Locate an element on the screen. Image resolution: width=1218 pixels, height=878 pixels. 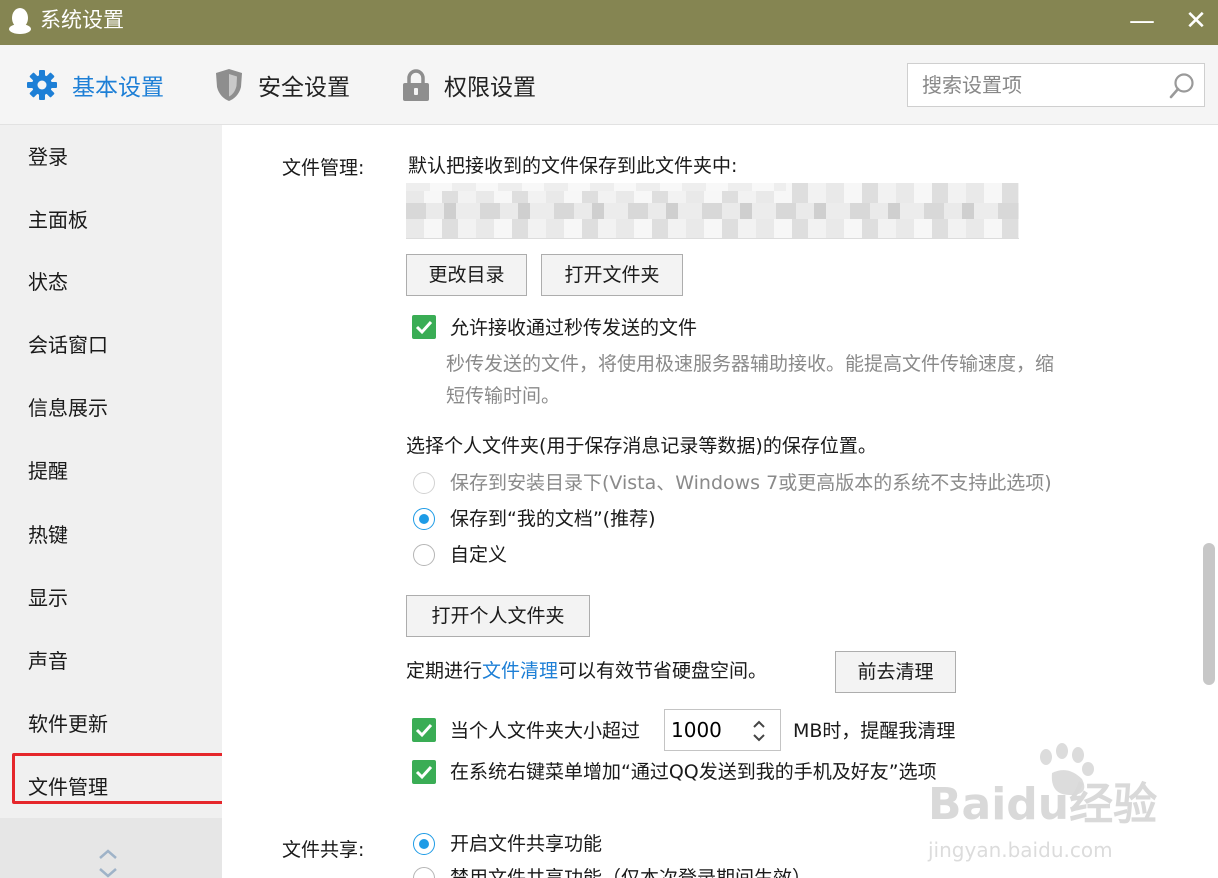
close-button: ✕ is located at coordinates (1196, 21).